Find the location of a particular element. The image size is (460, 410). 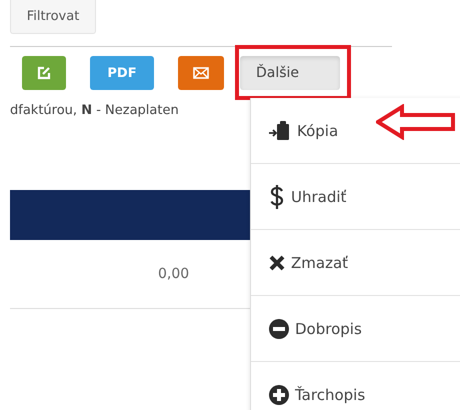

clipboard-icon is located at coordinates (280, 130).